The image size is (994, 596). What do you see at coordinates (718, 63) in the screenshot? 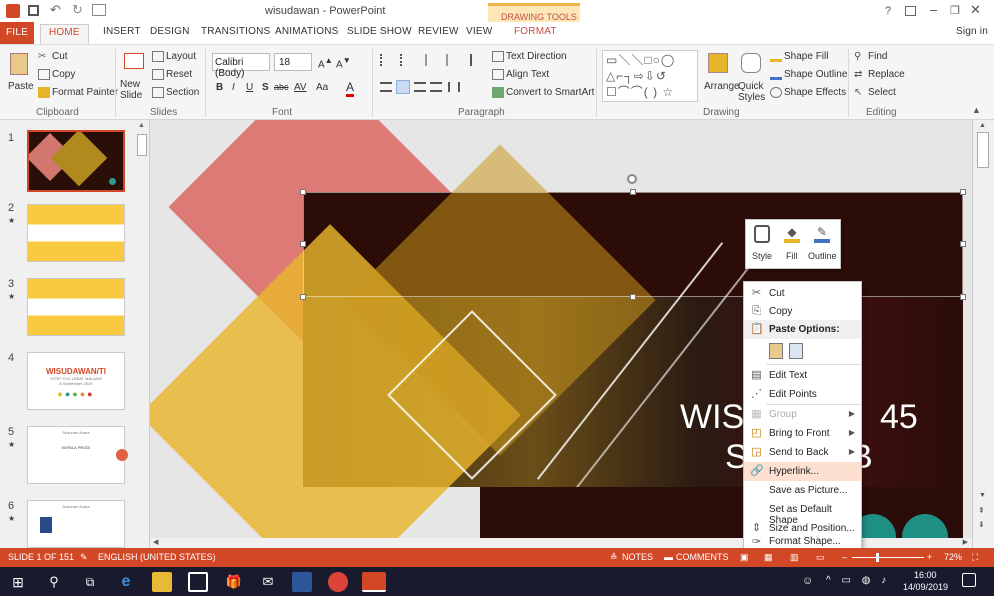
I see `arrange-icon` at bounding box center [718, 63].